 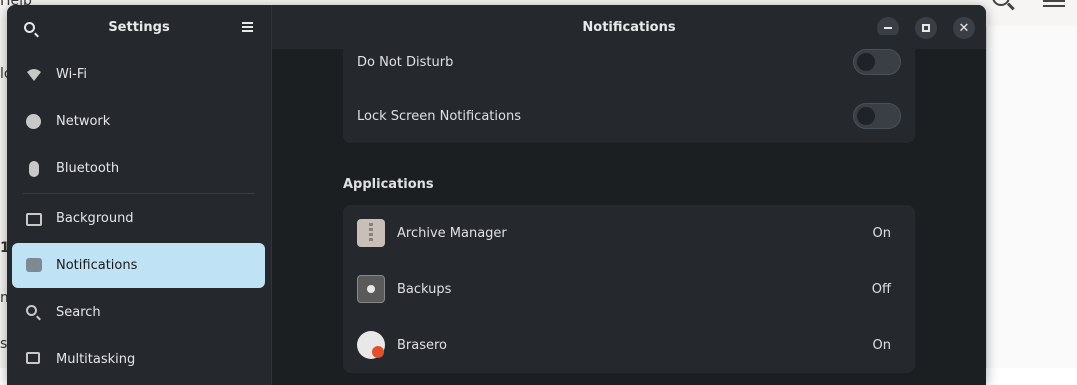 What do you see at coordinates (34, 121) in the screenshot?
I see `network-icon` at bounding box center [34, 121].